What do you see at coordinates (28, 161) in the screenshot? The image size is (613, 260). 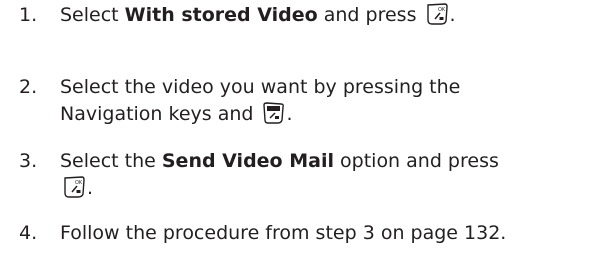 I see `step-number: 3.` at bounding box center [28, 161].